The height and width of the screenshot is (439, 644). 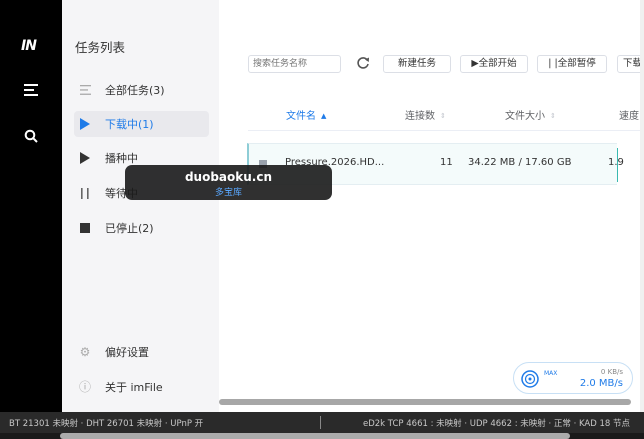 What do you see at coordinates (85, 193) in the screenshot?
I see `pause-icon` at bounding box center [85, 193].